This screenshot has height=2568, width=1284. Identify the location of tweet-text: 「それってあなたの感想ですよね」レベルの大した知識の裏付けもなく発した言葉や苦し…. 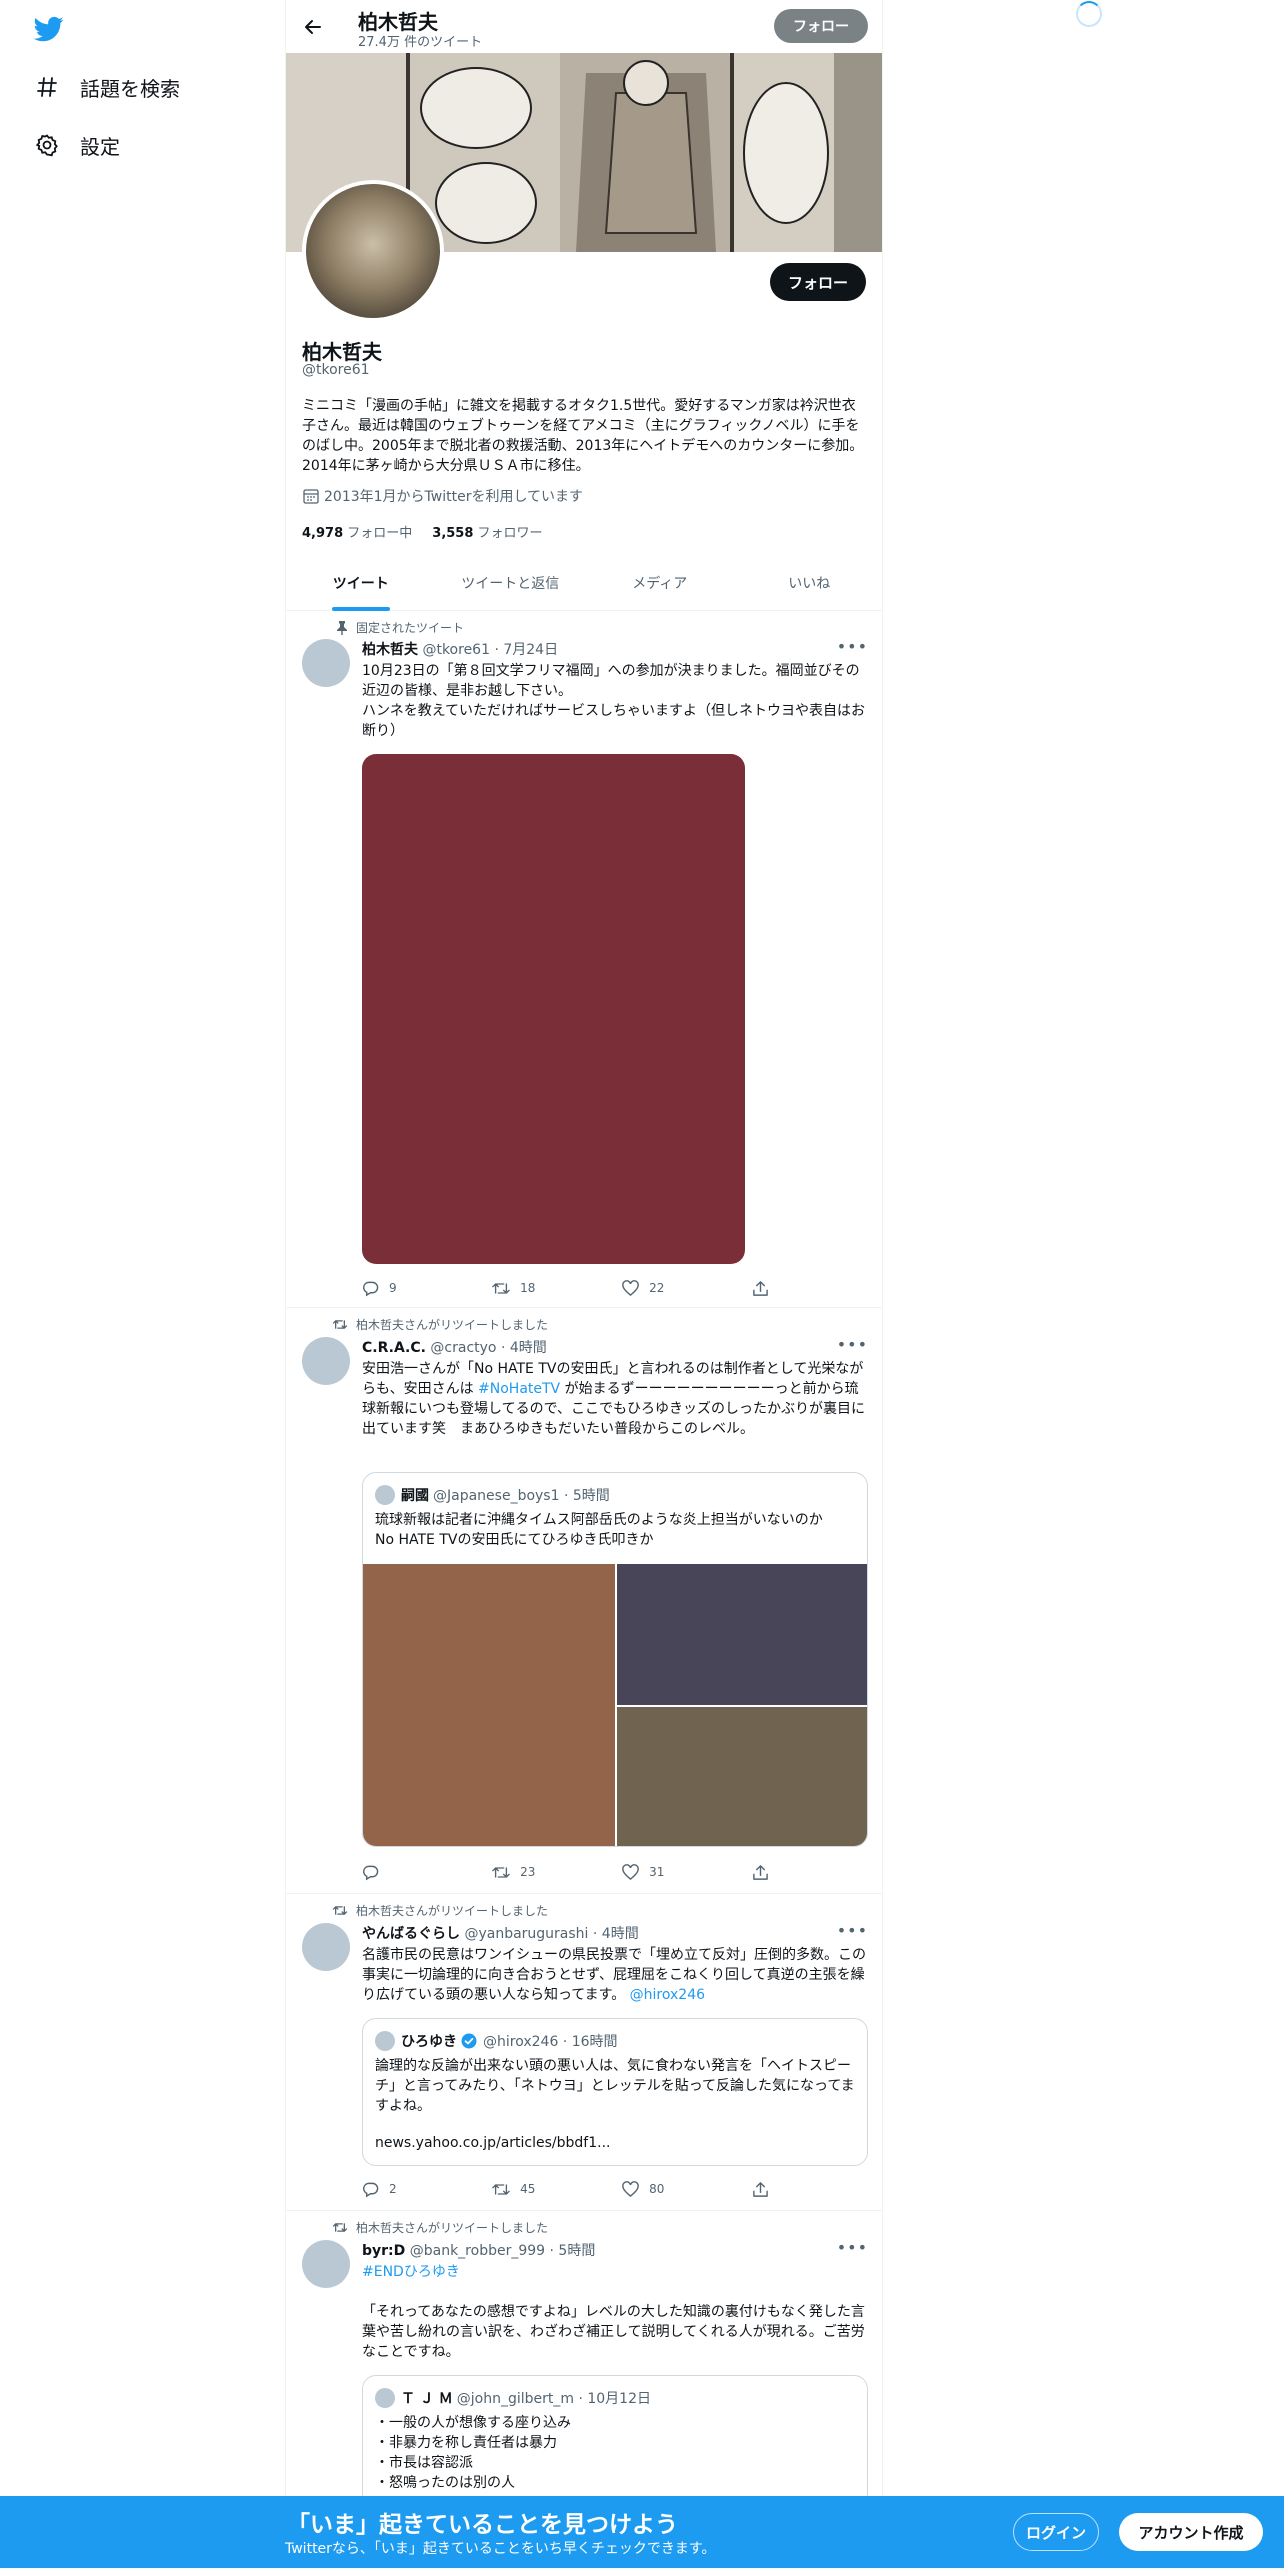
(613, 2332).